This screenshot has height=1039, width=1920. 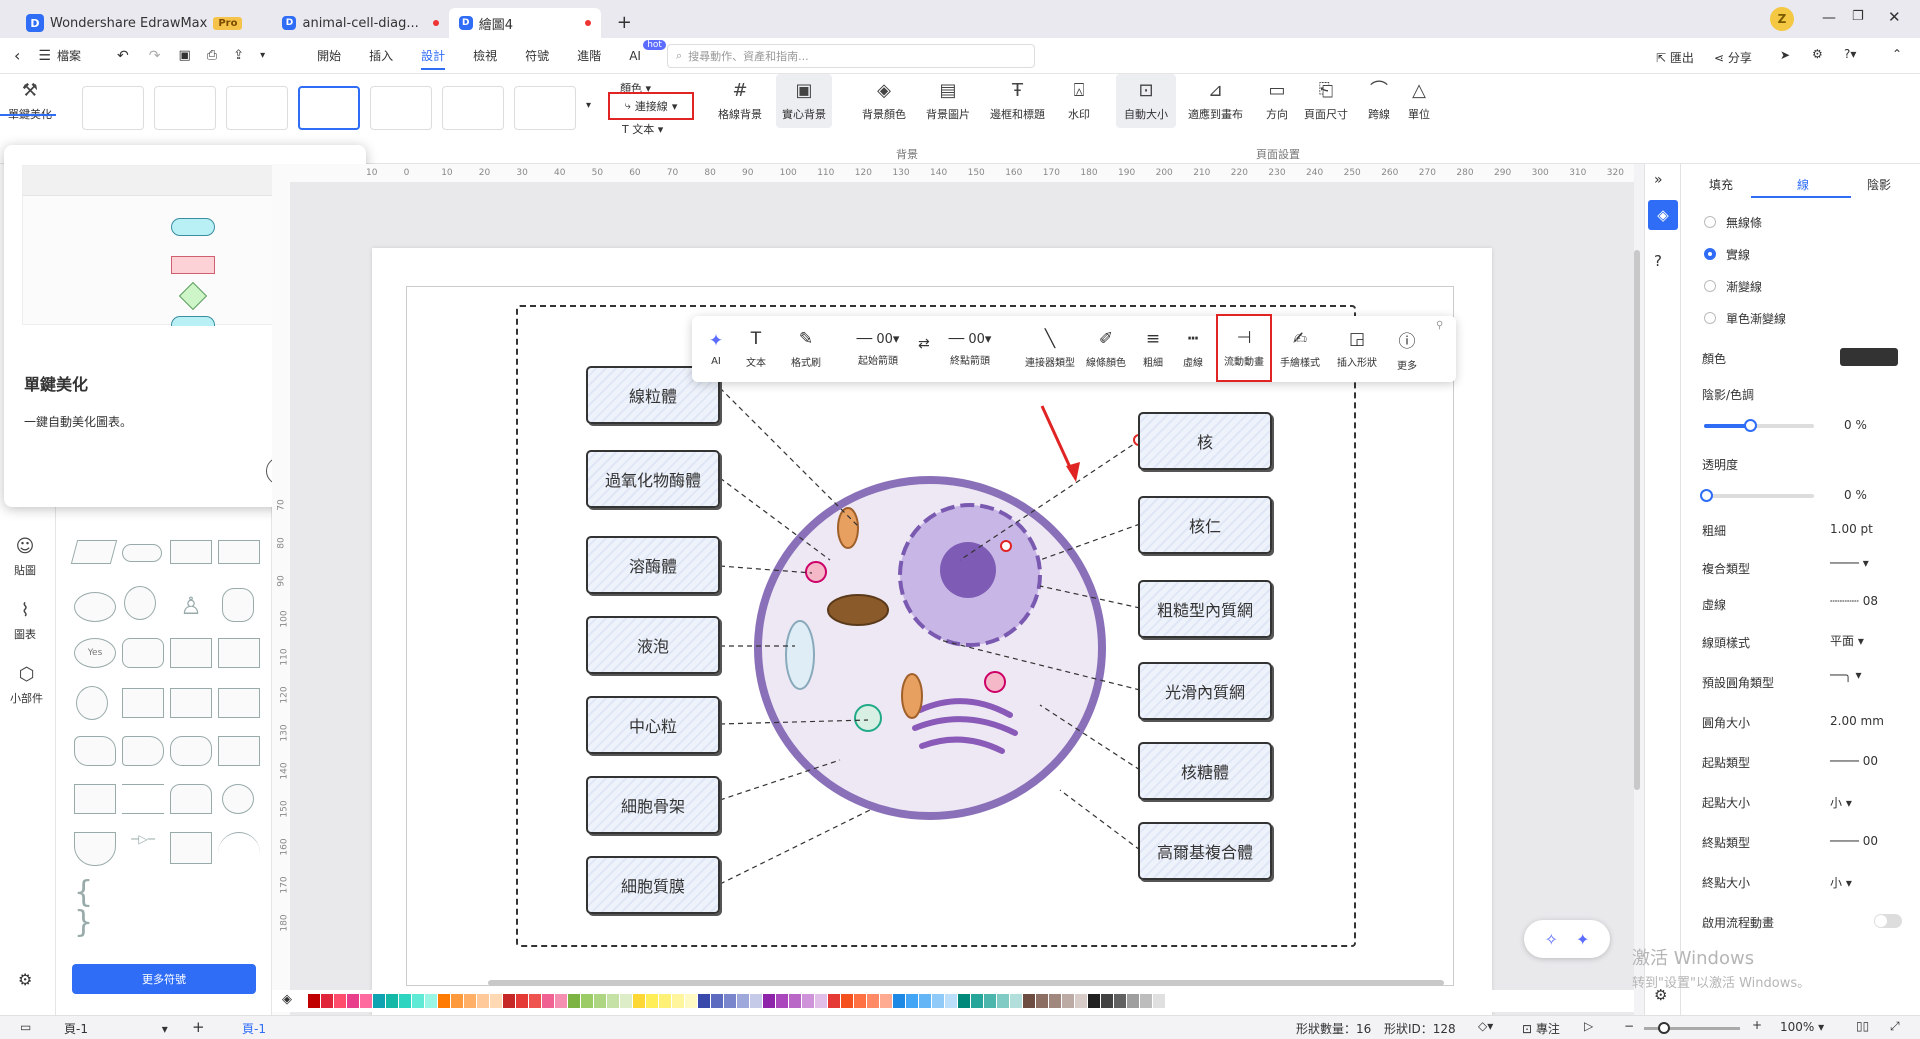 What do you see at coordinates (1050, 349) in the screenshot?
I see `connector-type-tool: ╲ 連接器類型` at bounding box center [1050, 349].